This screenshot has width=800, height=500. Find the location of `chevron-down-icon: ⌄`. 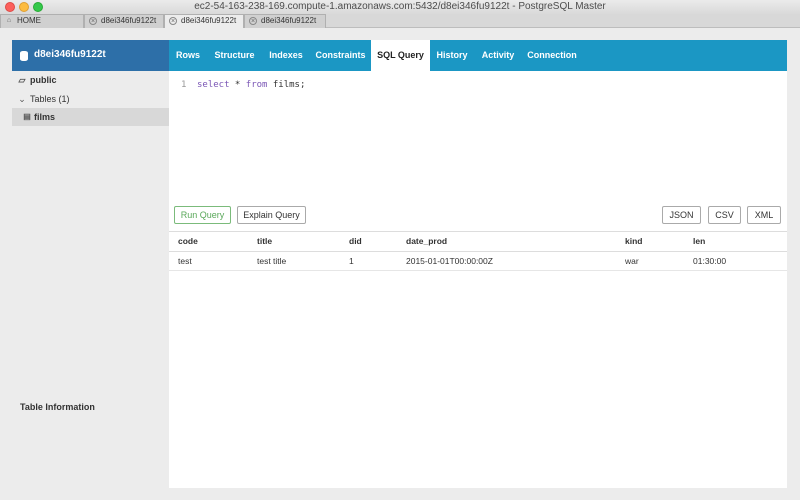

chevron-down-icon: ⌄ is located at coordinates (22, 99).